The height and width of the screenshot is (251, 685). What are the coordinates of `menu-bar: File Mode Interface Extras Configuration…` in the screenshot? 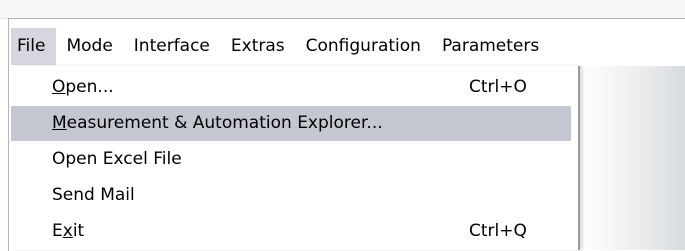 It's located at (348, 46).